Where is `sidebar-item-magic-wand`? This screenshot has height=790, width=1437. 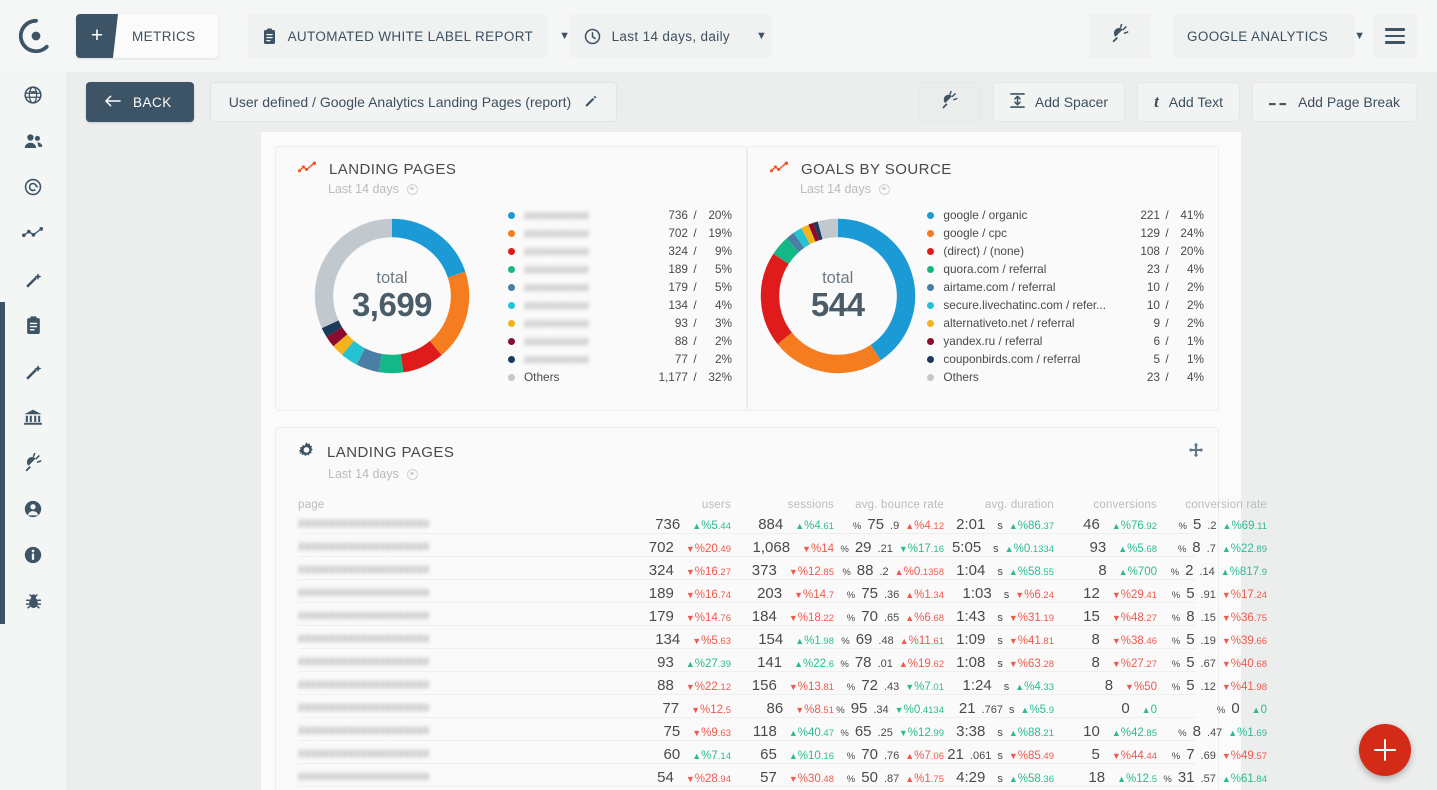
sidebar-item-magic-wand is located at coordinates (33, 279).